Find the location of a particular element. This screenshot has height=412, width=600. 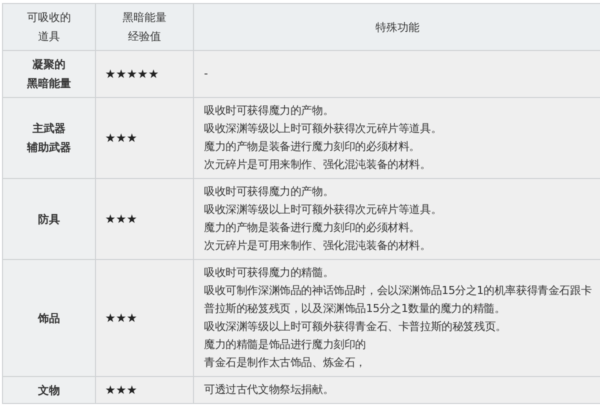

item-cell: 凝聚的 黑暗能量 is located at coordinates (49, 74).